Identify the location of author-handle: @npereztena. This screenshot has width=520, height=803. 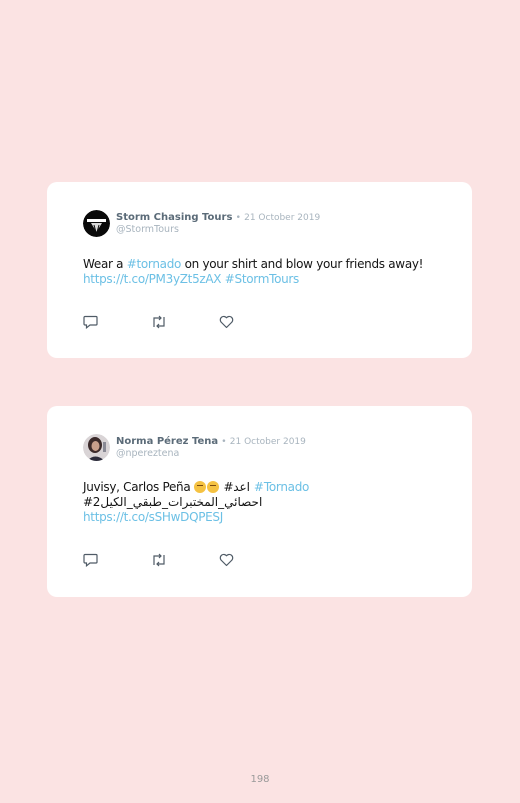
(211, 454).